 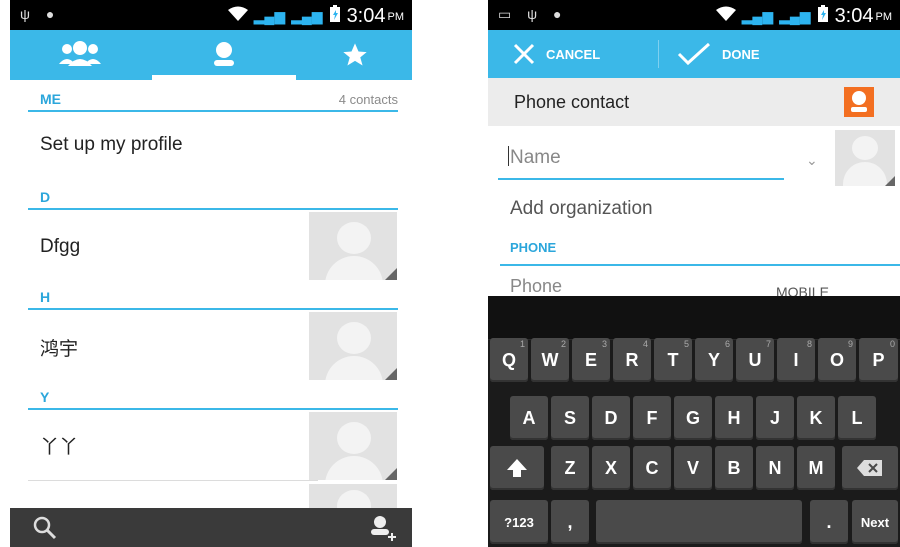 I want to click on search-icon, so click(x=45, y=528).